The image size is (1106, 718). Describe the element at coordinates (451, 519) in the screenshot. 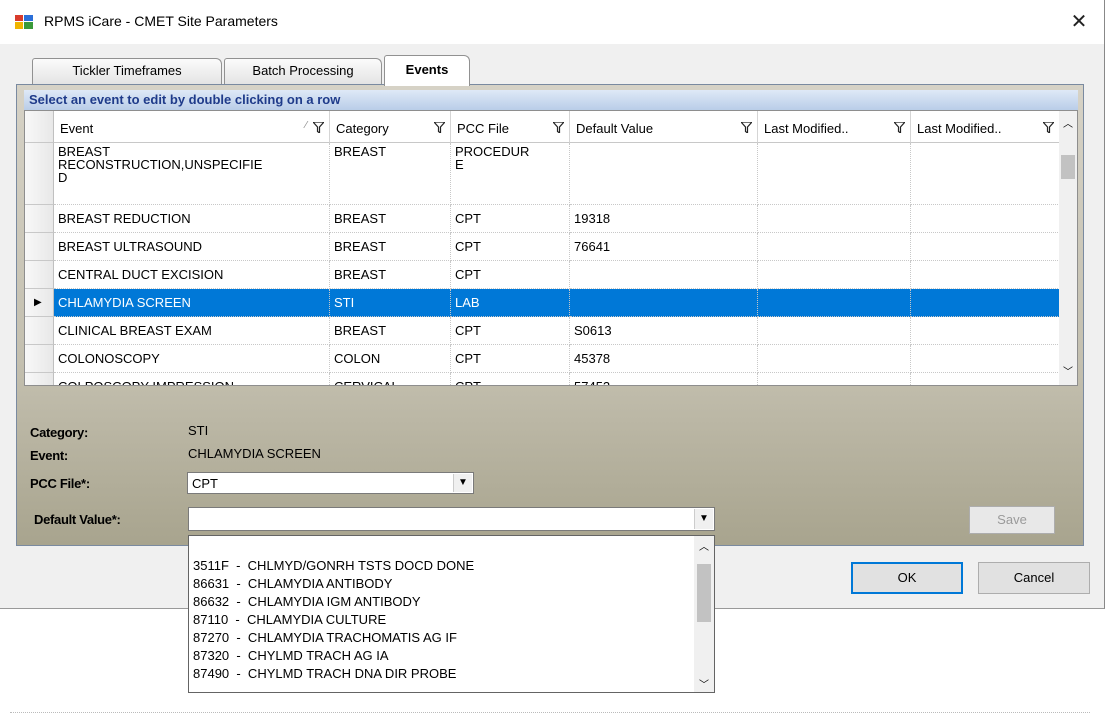

I see `default-value-select: ▼` at that location.